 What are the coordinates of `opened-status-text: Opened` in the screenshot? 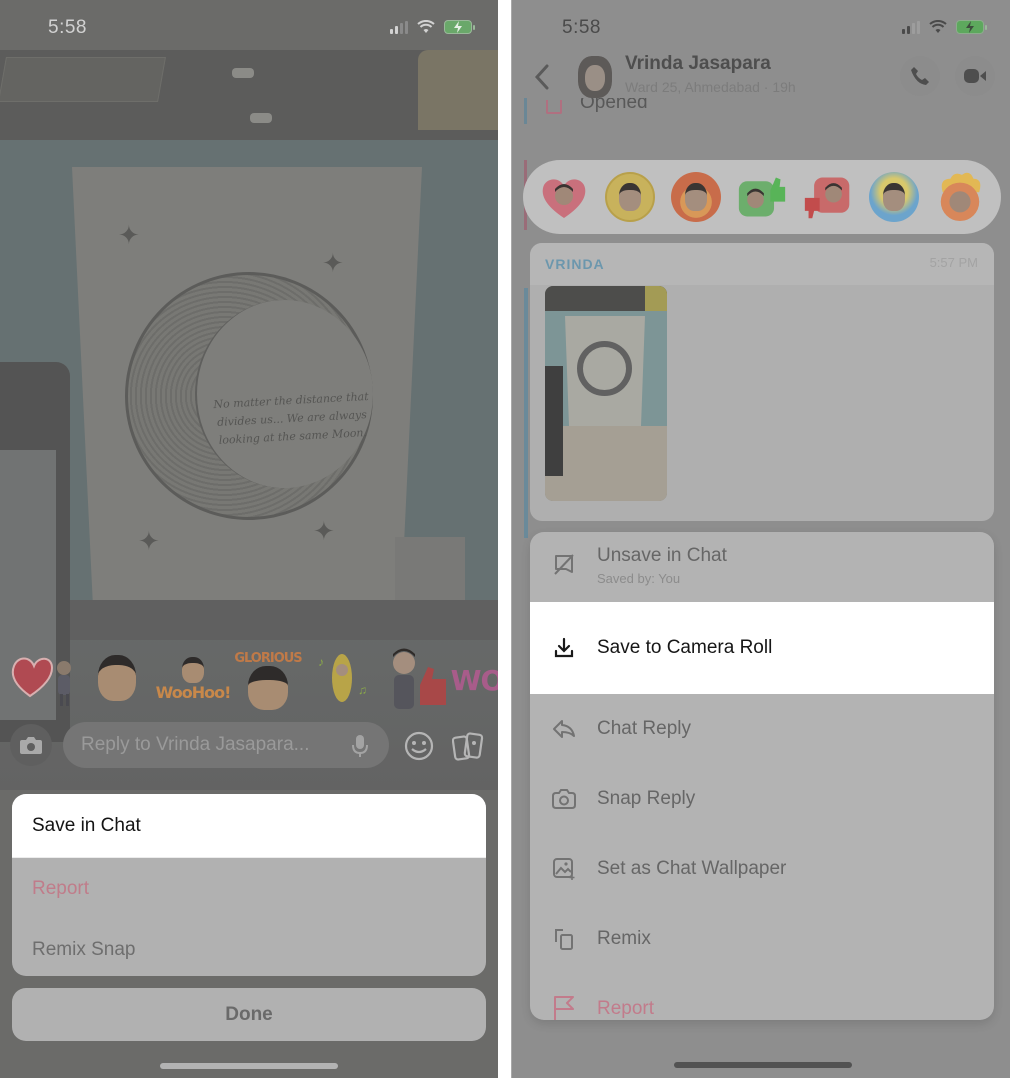 It's located at (614, 105).